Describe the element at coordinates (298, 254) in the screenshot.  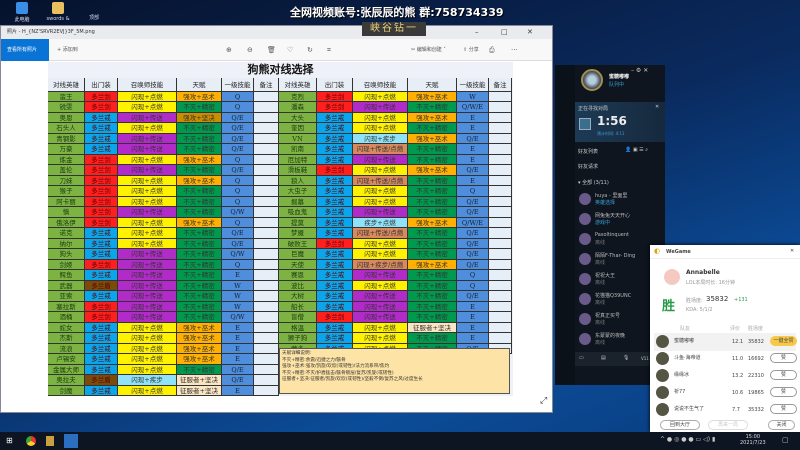
I see `hero-cell: 巨魔` at that location.